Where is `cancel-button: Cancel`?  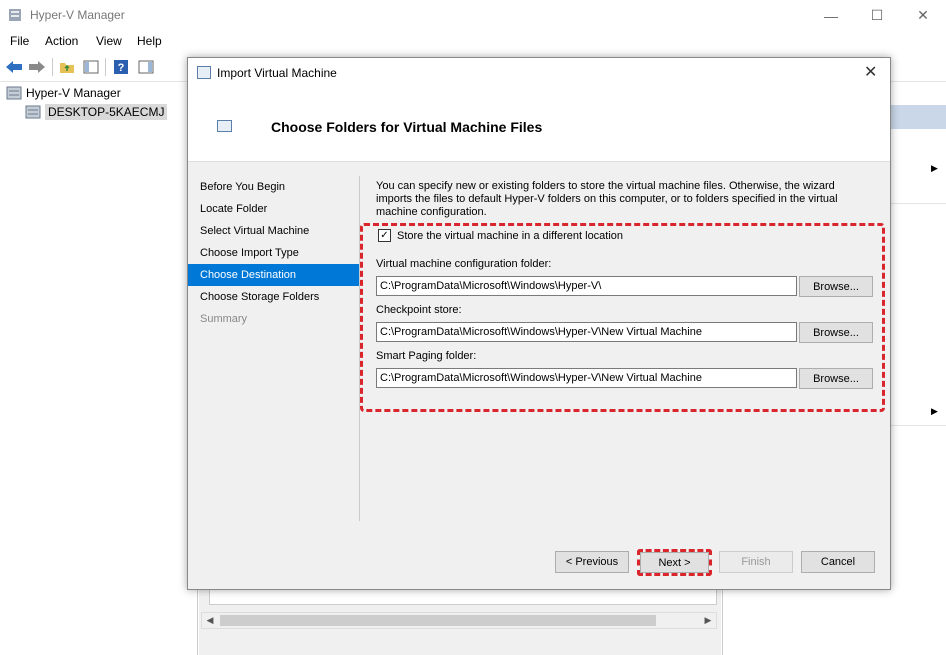
cancel-button: Cancel is located at coordinates (838, 562).